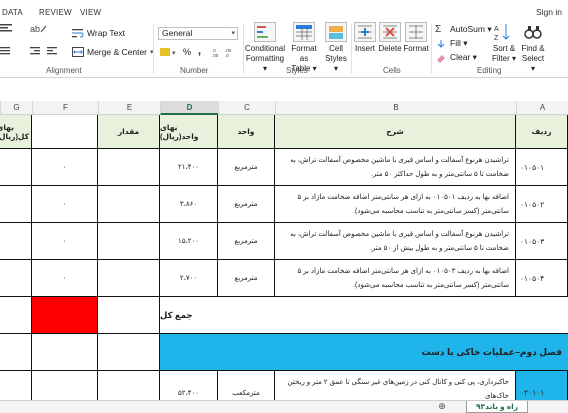 This screenshot has height=413, width=568. I want to click on cell-unit-price: ۲،۷۰۰, so click(189, 278).